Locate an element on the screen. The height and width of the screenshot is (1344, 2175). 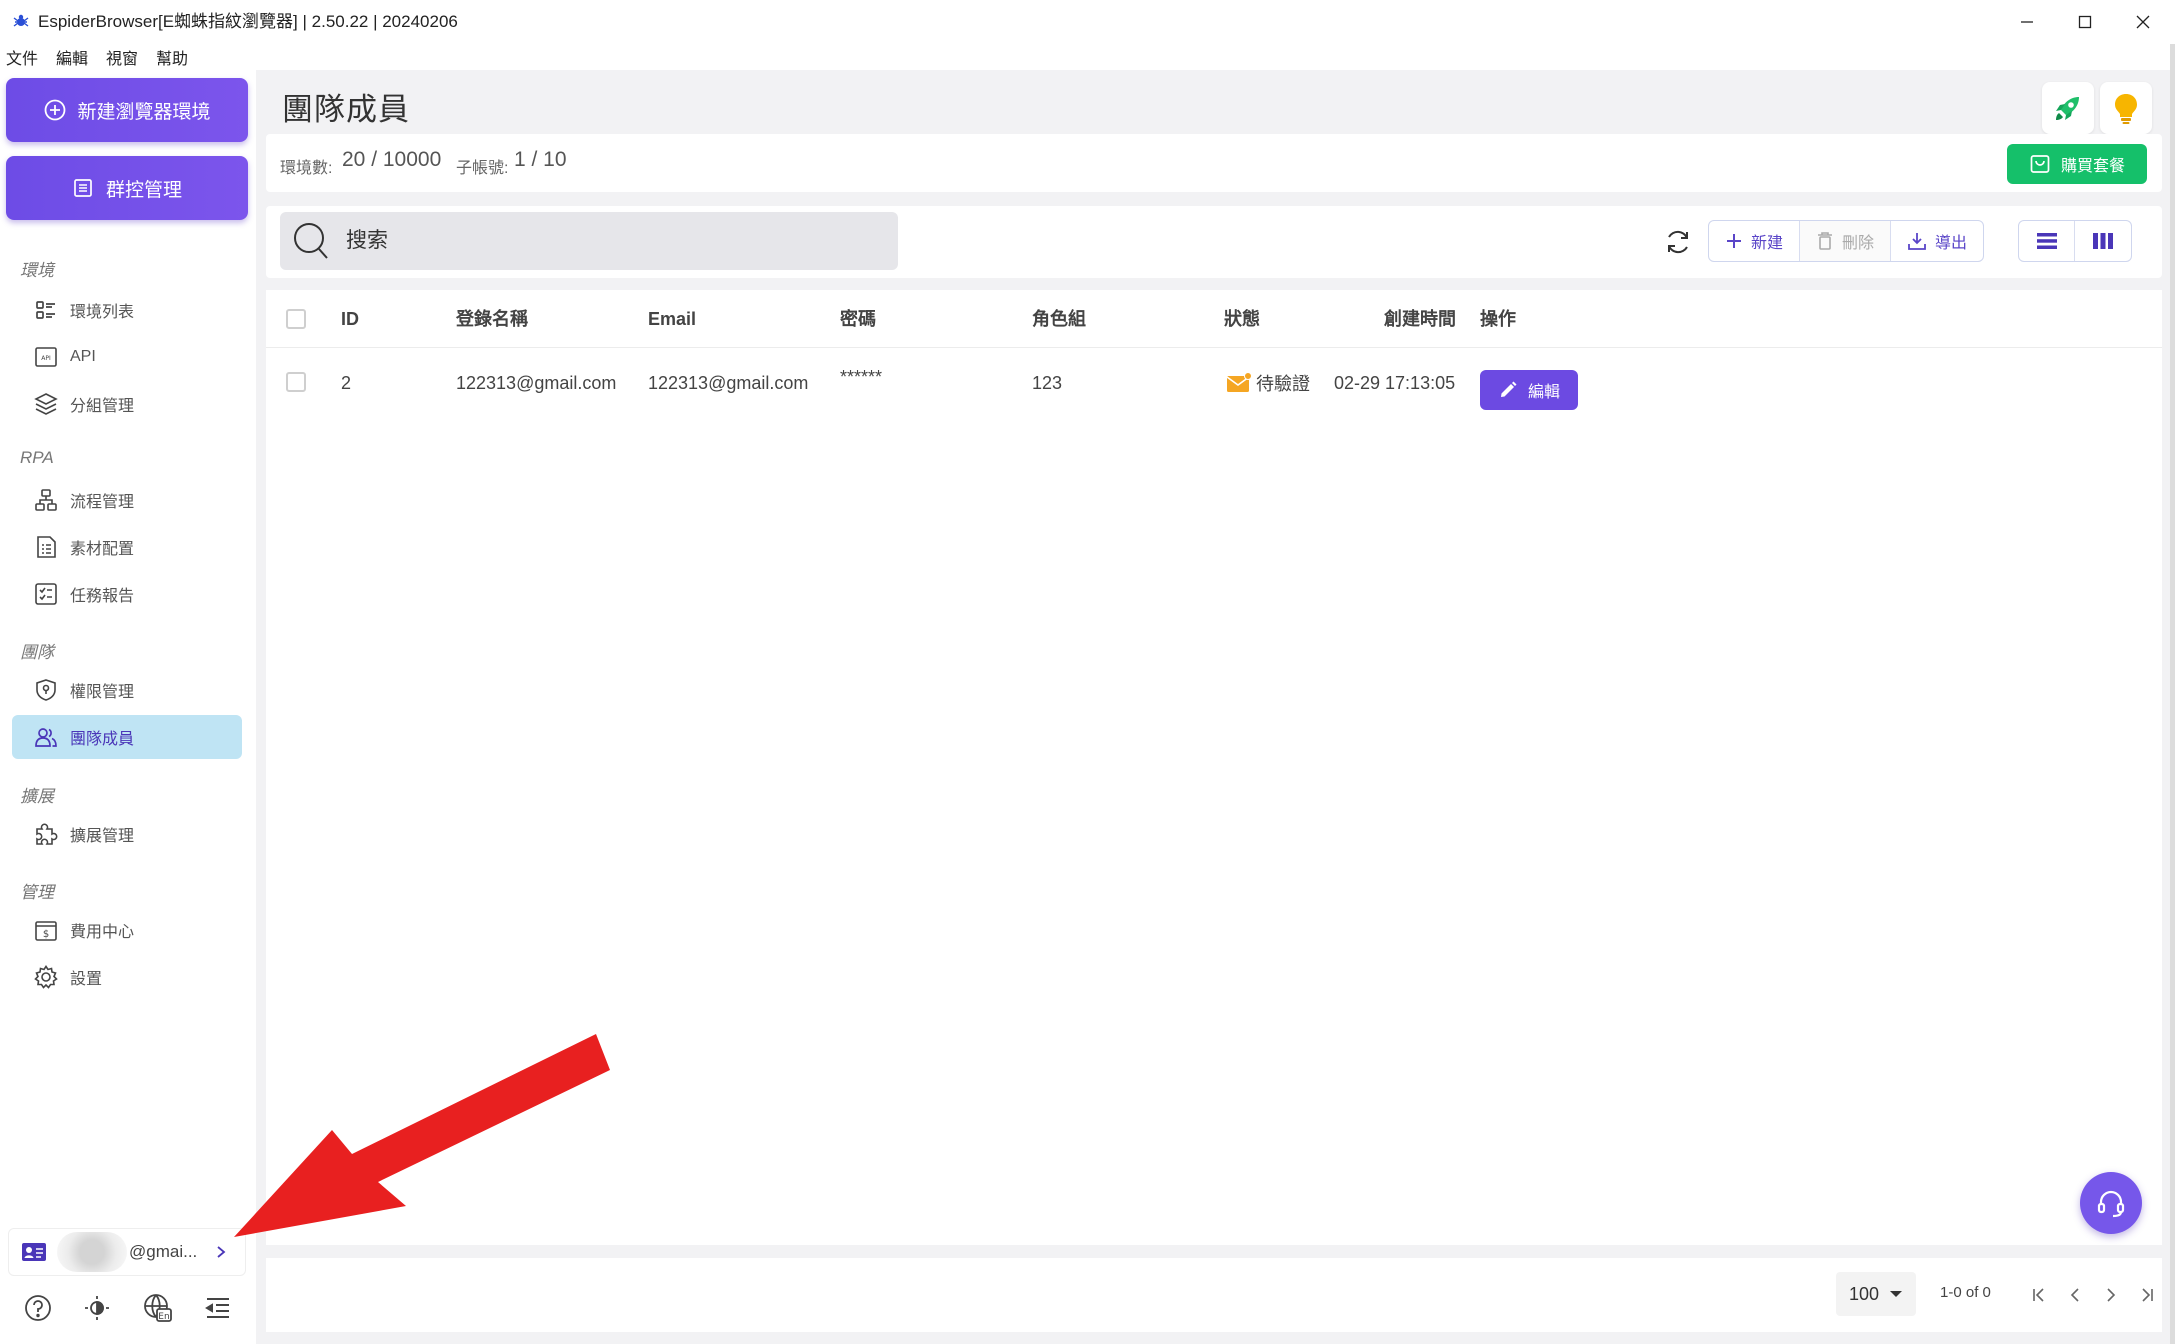
new-browser-env-label: 新建瀏覽器環境 is located at coordinates (144, 112).